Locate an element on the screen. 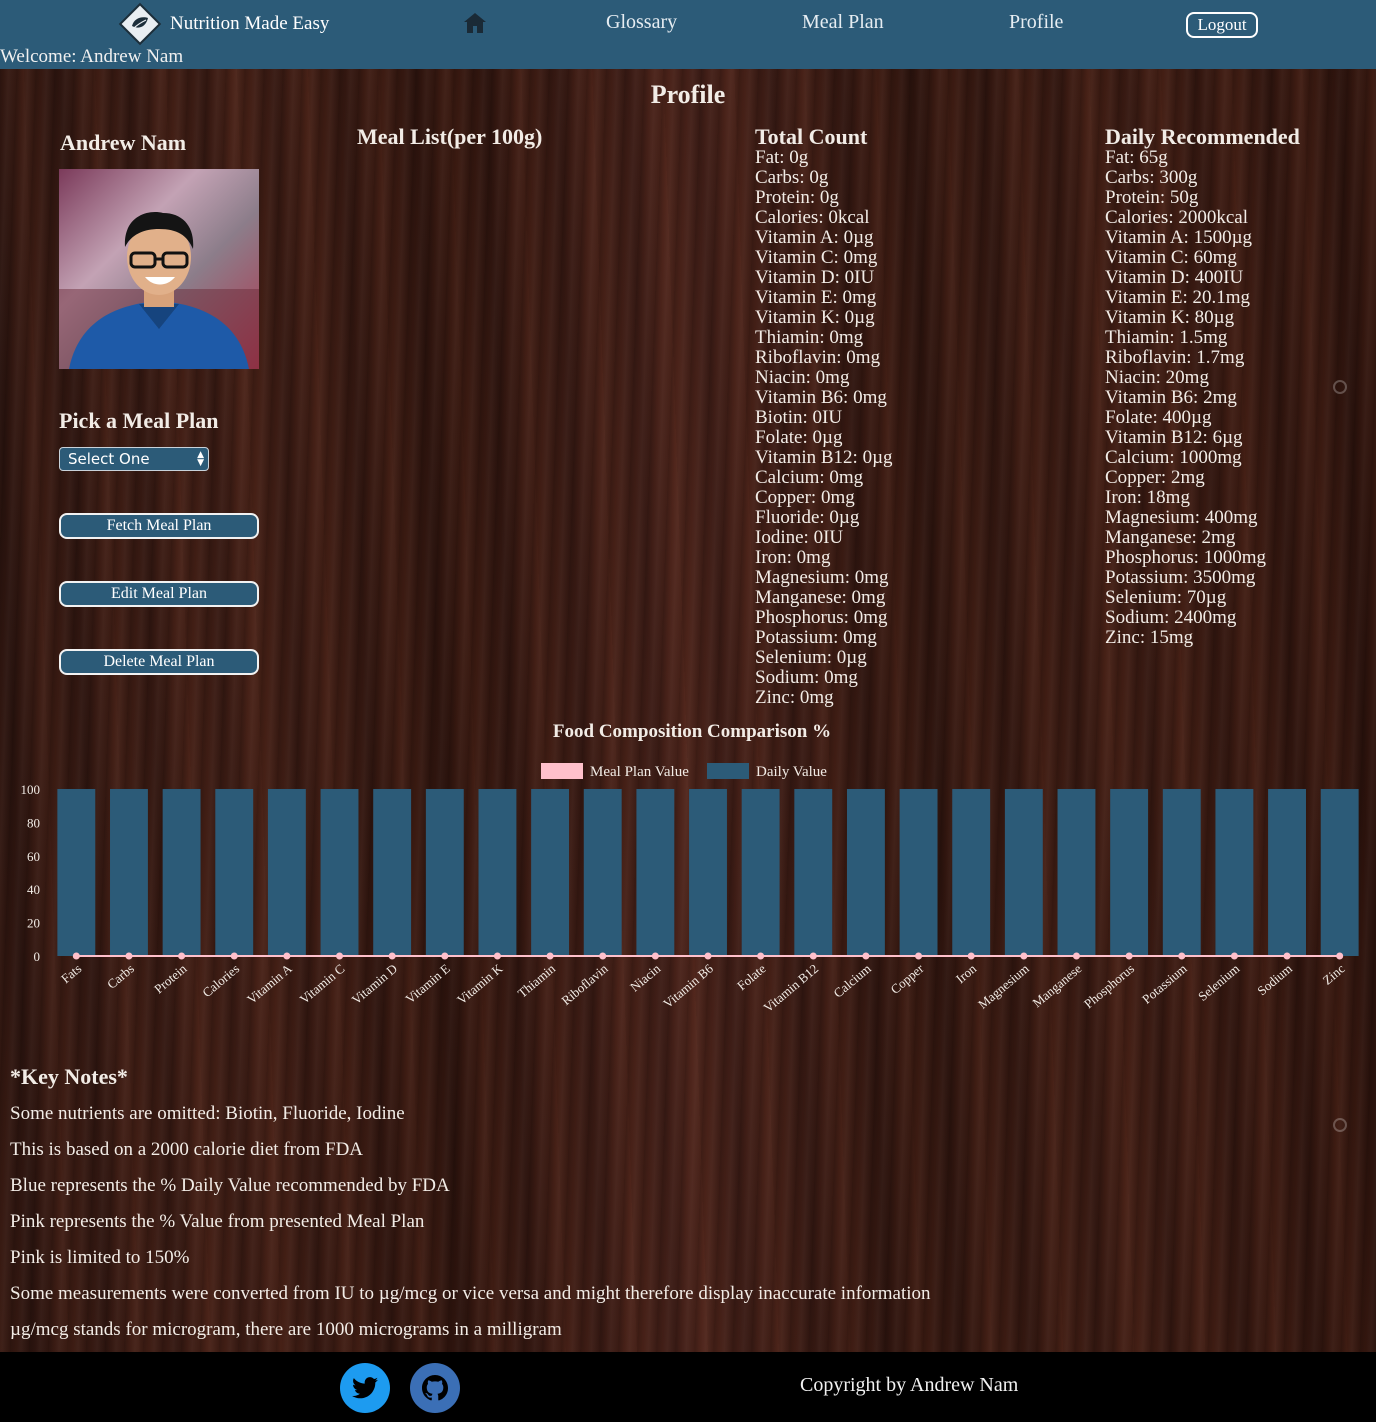 The height and width of the screenshot is (1422, 1376). x-tick-label: Thiamin is located at coordinates (537, 980).